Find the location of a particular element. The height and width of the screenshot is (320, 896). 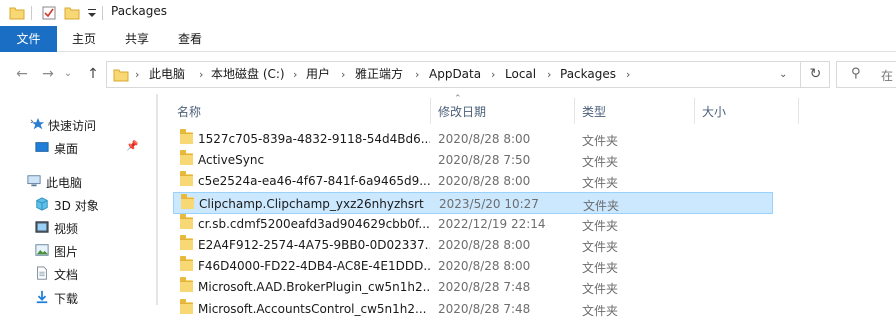

nav-item-pictures: 图片 is located at coordinates (78, 251).